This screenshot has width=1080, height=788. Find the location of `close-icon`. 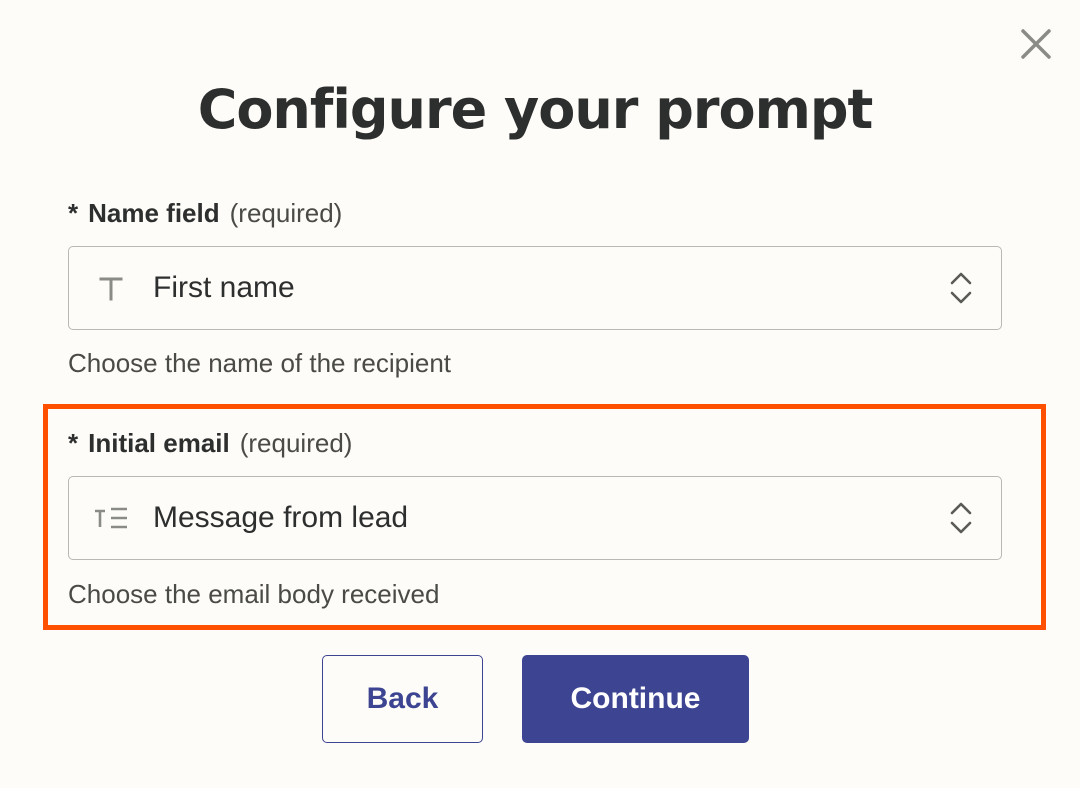

close-icon is located at coordinates (1036, 44).